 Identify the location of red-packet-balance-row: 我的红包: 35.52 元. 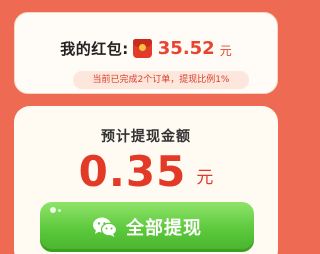
(146, 48).